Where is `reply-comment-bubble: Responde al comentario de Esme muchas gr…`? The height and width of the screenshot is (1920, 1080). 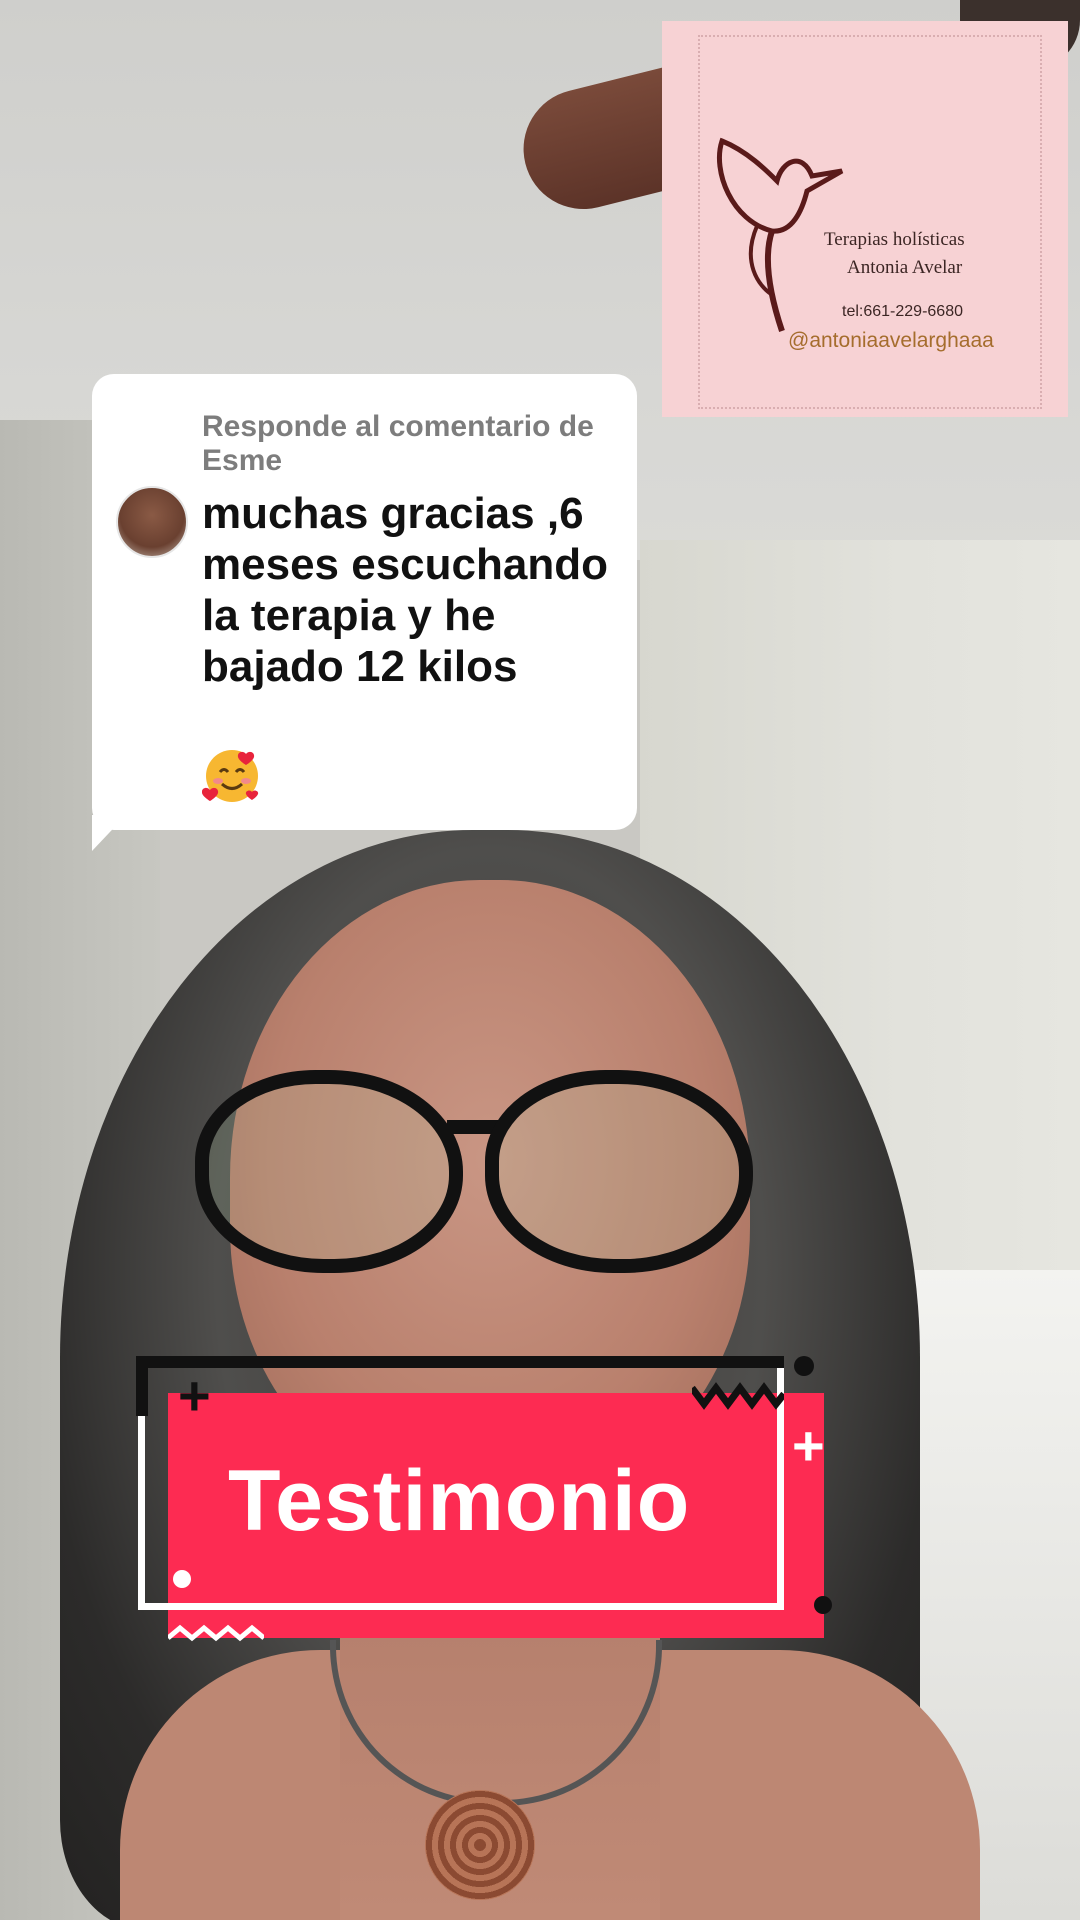 reply-comment-bubble: Responde al comentario de Esme muchas gr… is located at coordinates (364, 602).